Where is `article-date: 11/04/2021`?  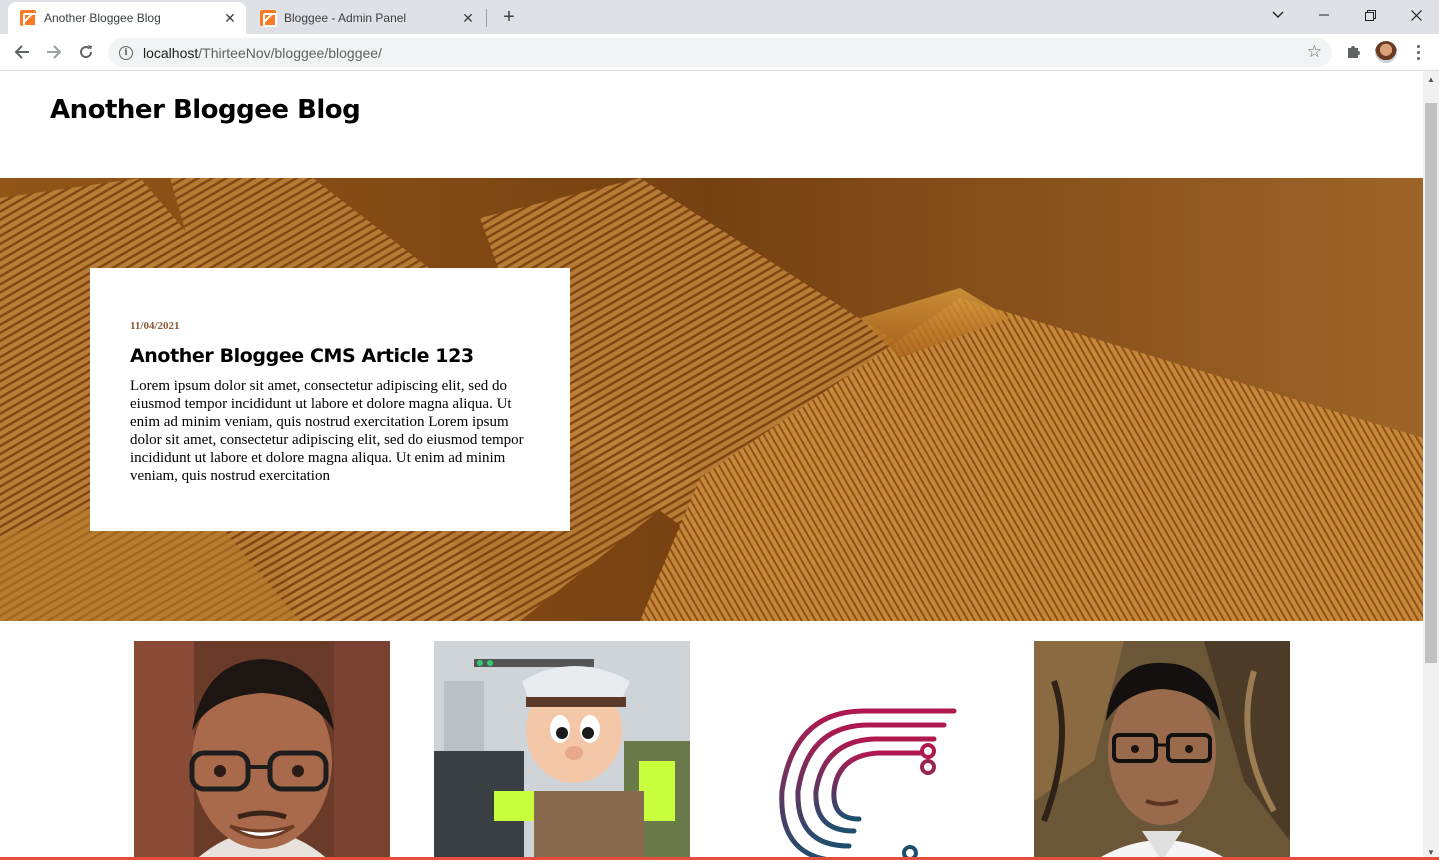 article-date: 11/04/2021 is located at coordinates (155, 326).